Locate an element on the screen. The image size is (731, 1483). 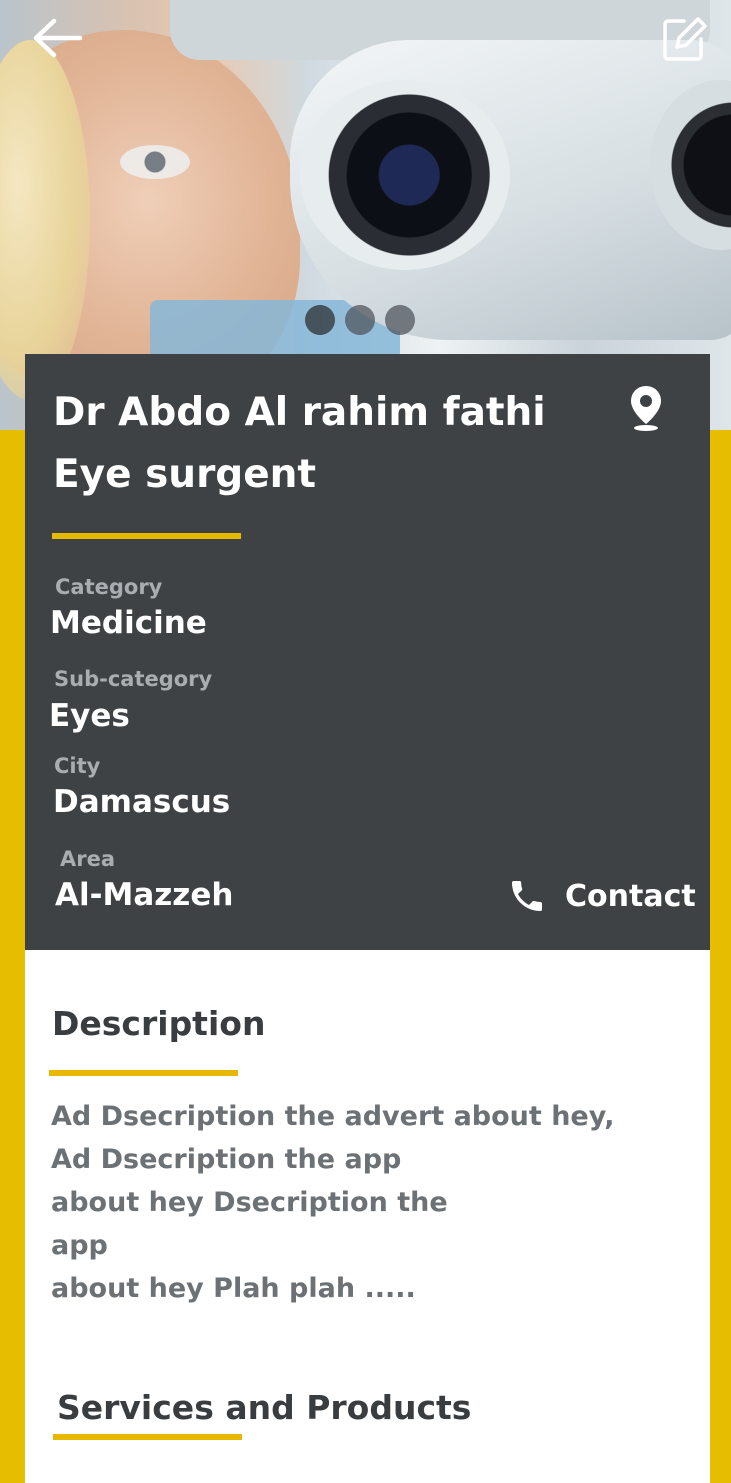
edit-icon is located at coordinates (685, 39).